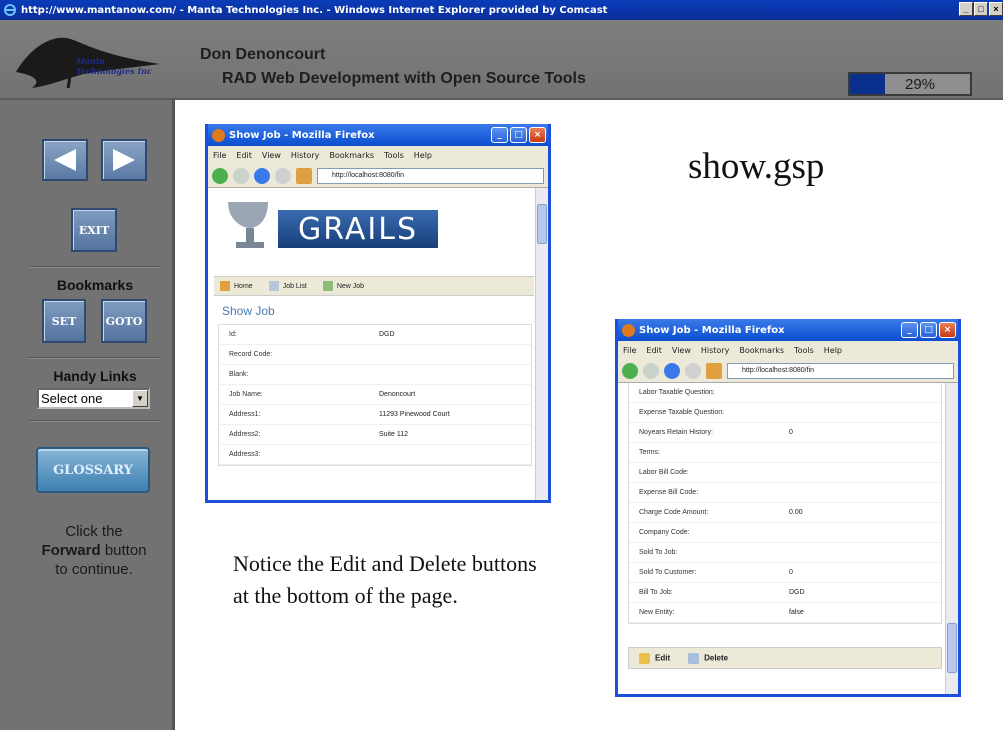  I want to click on field-value: 0, so click(791, 432).